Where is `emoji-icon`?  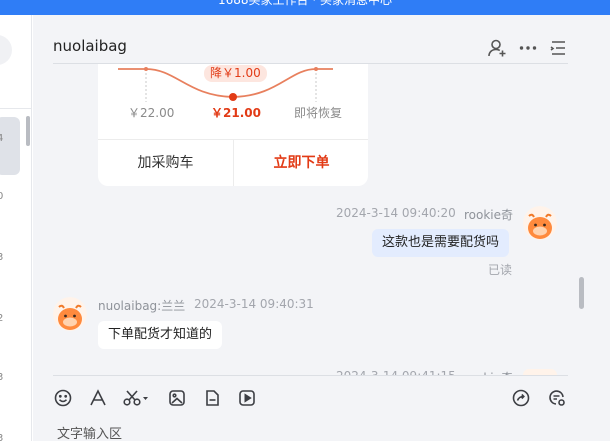
emoji-icon is located at coordinates (63, 398).